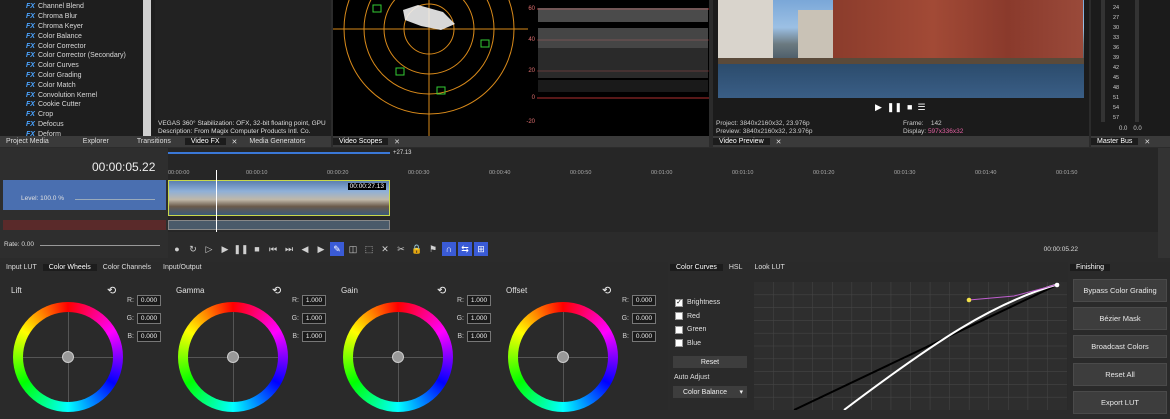 This screenshot has width=1170, height=419. What do you see at coordinates (273, 249) in the screenshot?
I see `go-start-icon: ⏮` at bounding box center [273, 249].